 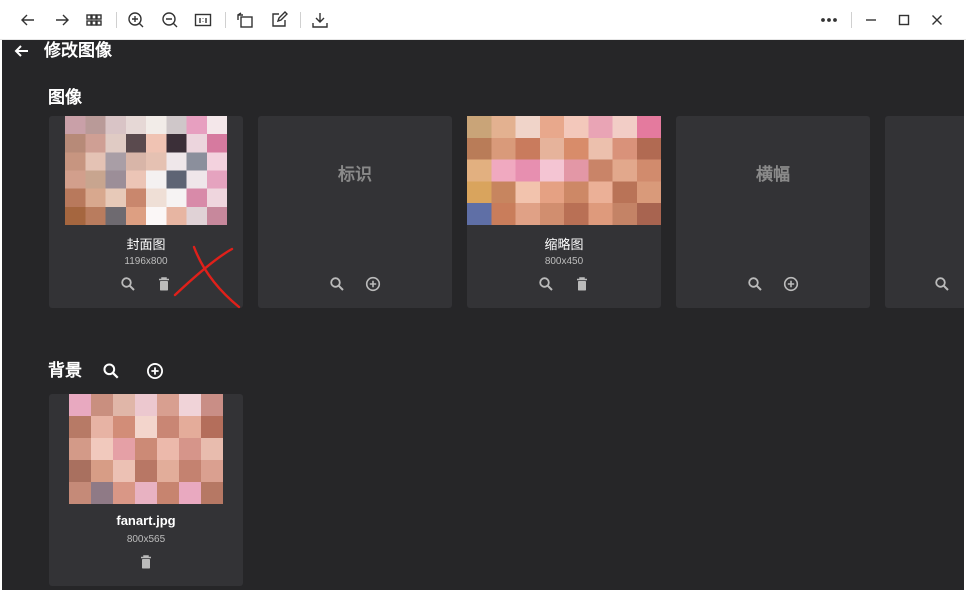 I want to click on thumb-label: 缩略图, so click(x=564, y=244).